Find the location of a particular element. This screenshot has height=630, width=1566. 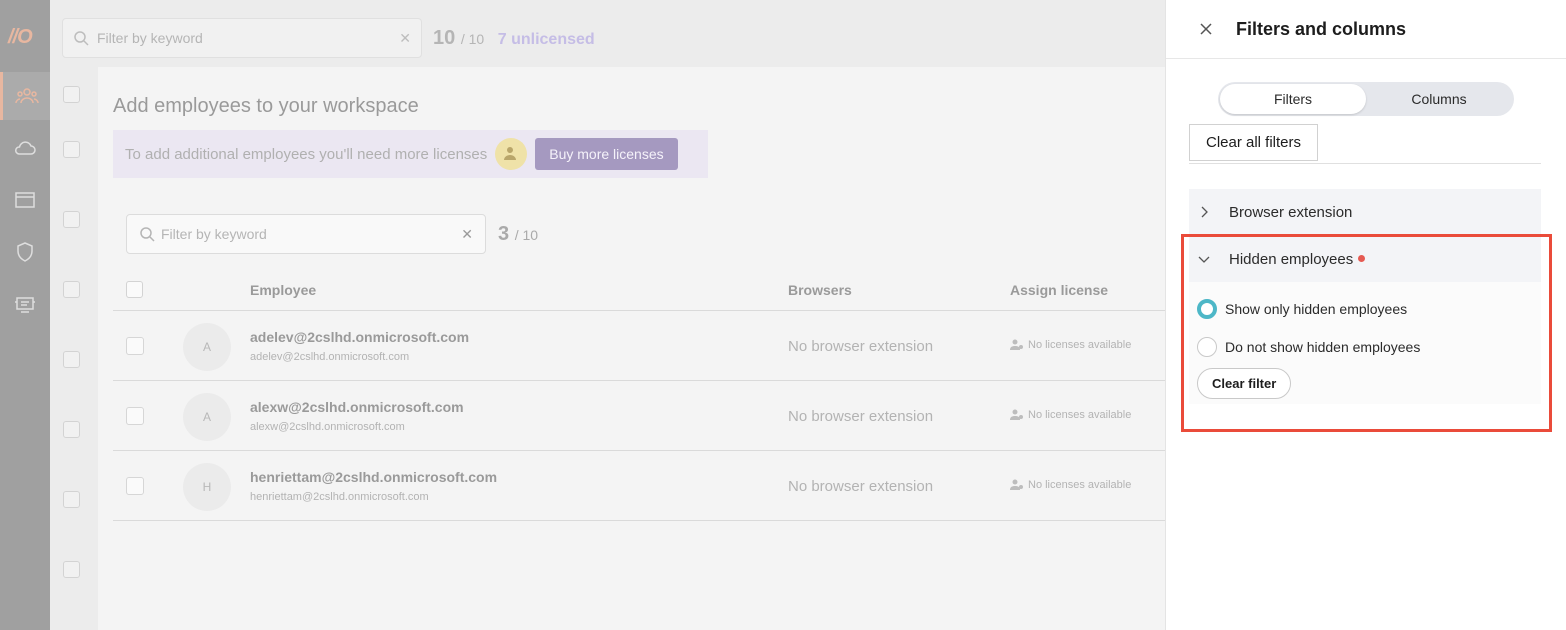

divider is located at coordinates (1365, 163).